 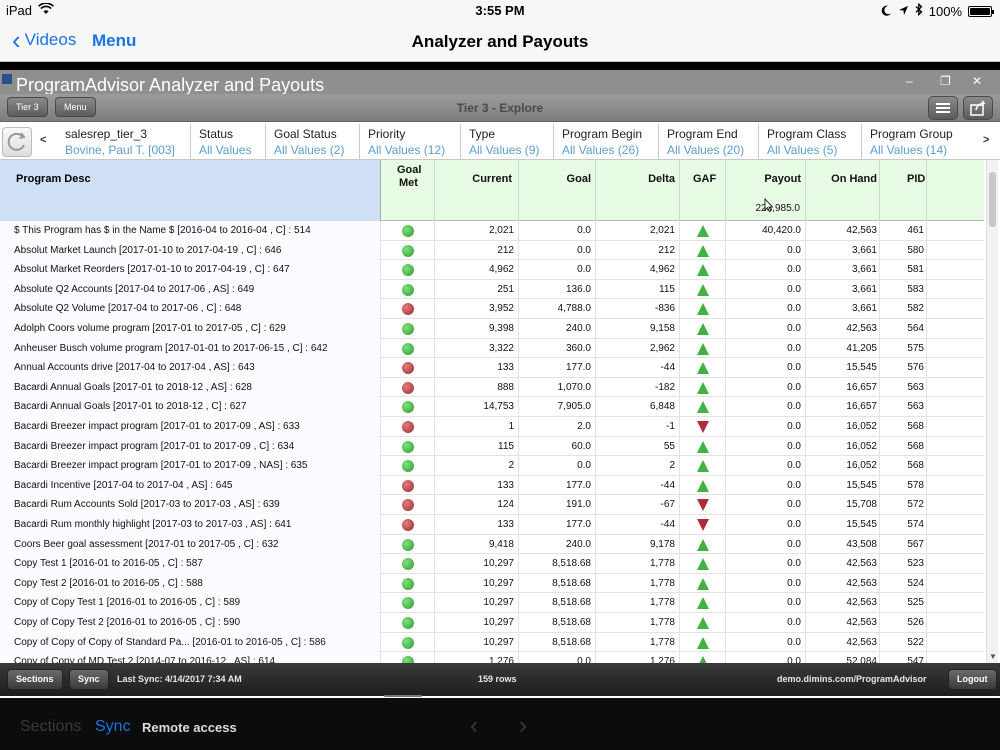 What do you see at coordinates (557, 466) in the screenshot?
I see `cell-goal: 0.0` at bounding box center [557, 466].